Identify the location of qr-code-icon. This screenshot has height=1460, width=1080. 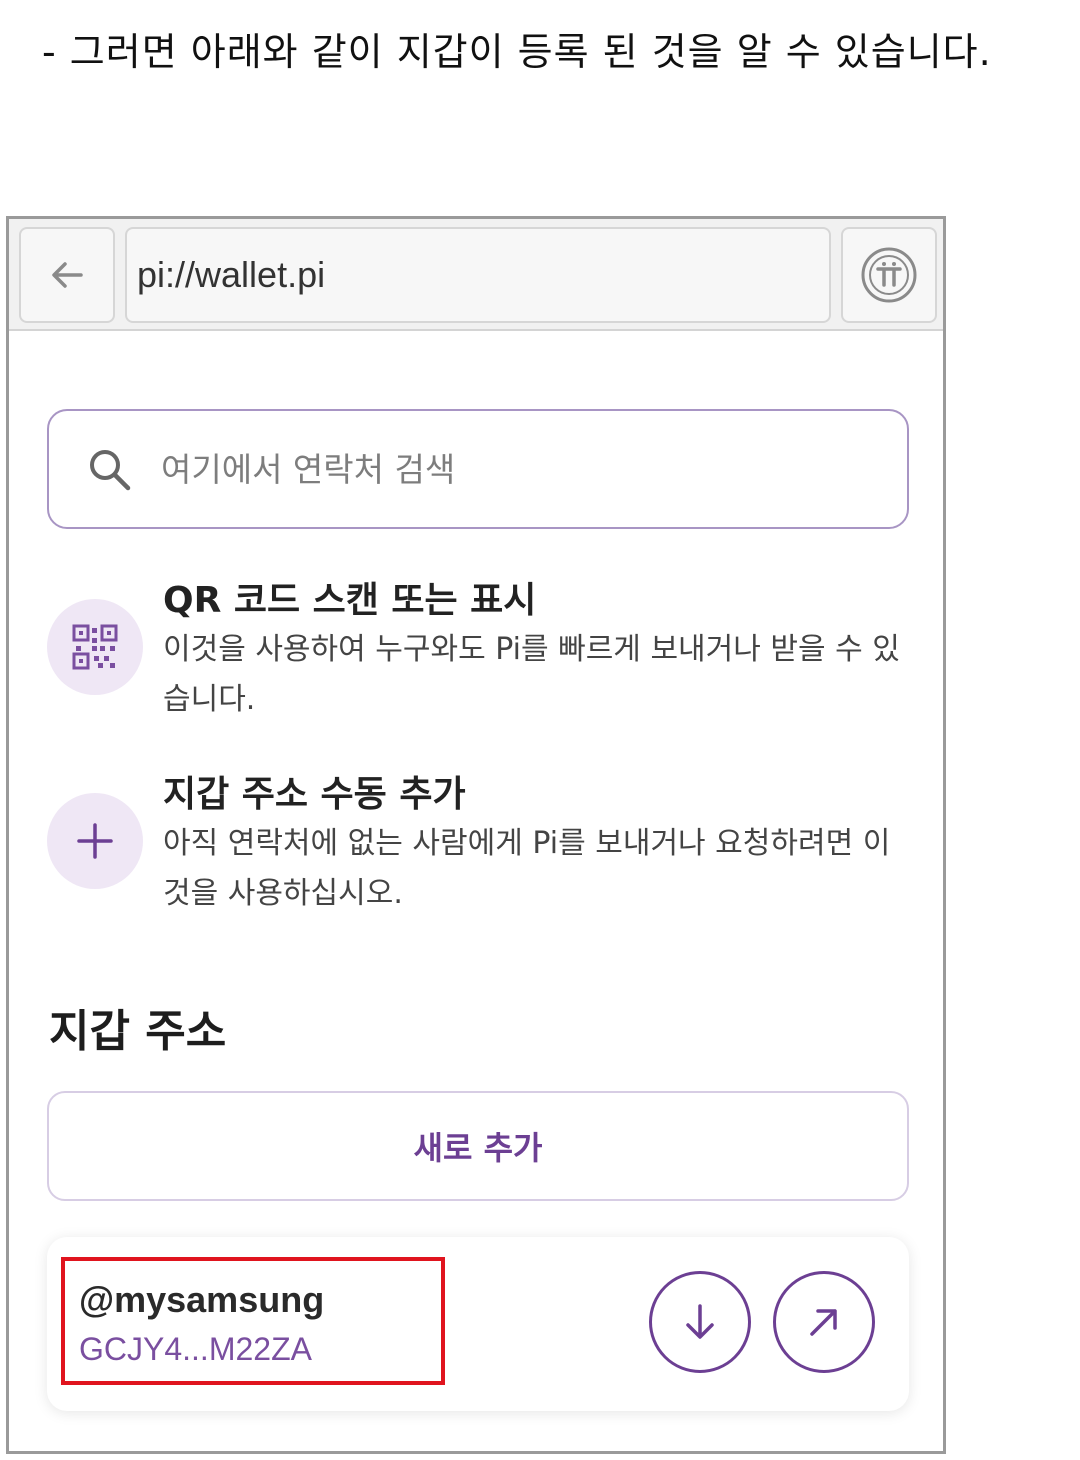
(95, 647).